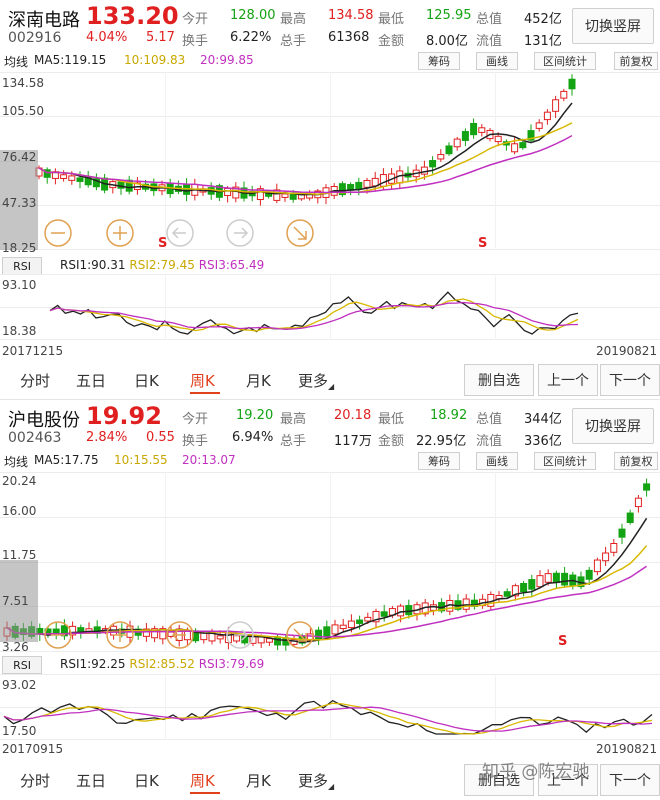 Image resolution: width=660 pixels, height=800 pixels. I want to click on stock-price: 19.92, so click(124, 416).